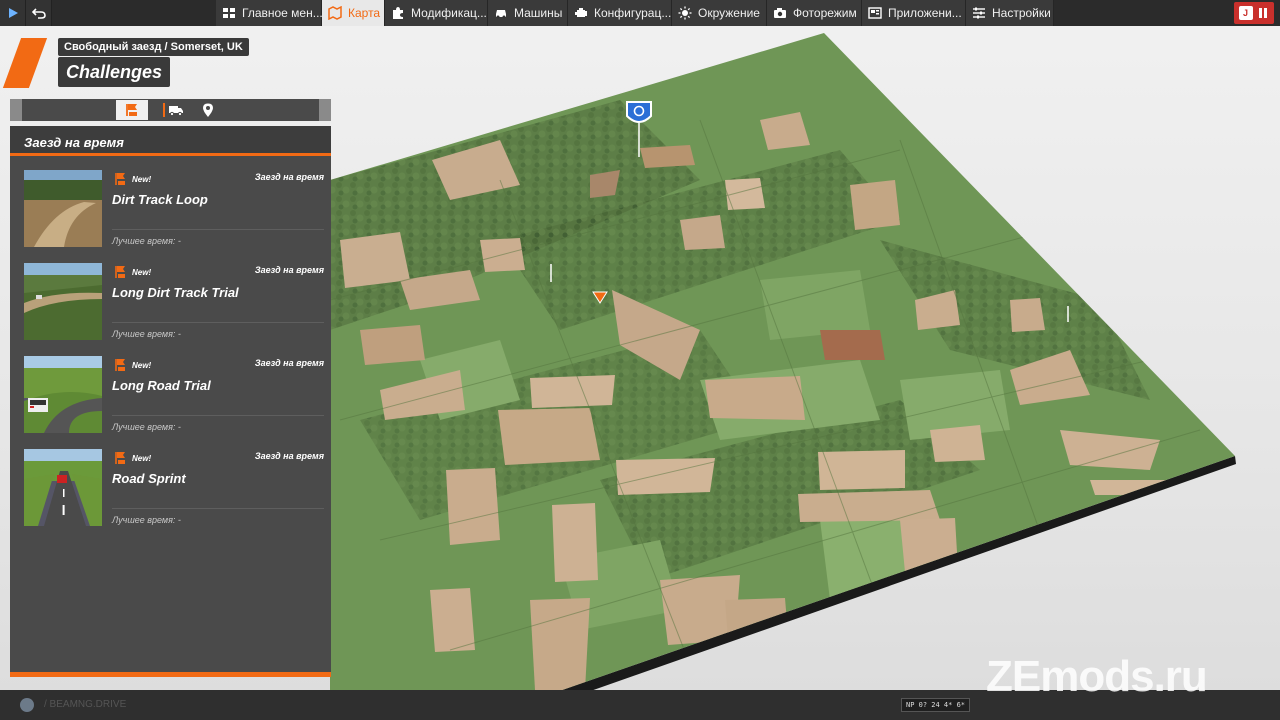 This screenshot has width=1280, height=720. What do you see at coordinates (364, 13) in the screenshot?
I see `menu-label: Карта` at bounding box center [364, 13].